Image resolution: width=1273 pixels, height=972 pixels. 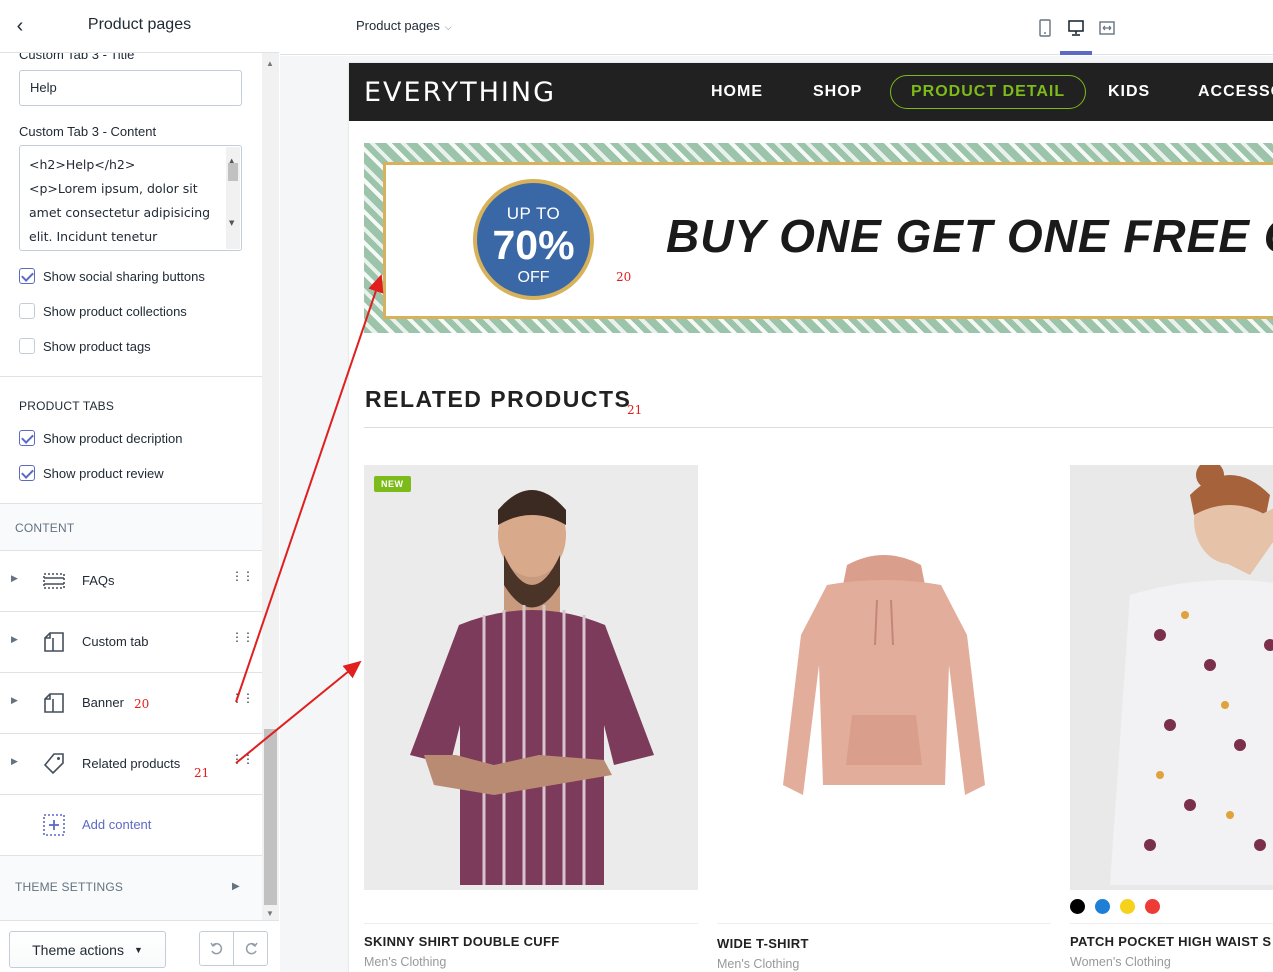 I want to click on related-products-title: RELATED PRODUCTS, so click(x=498, y=399).